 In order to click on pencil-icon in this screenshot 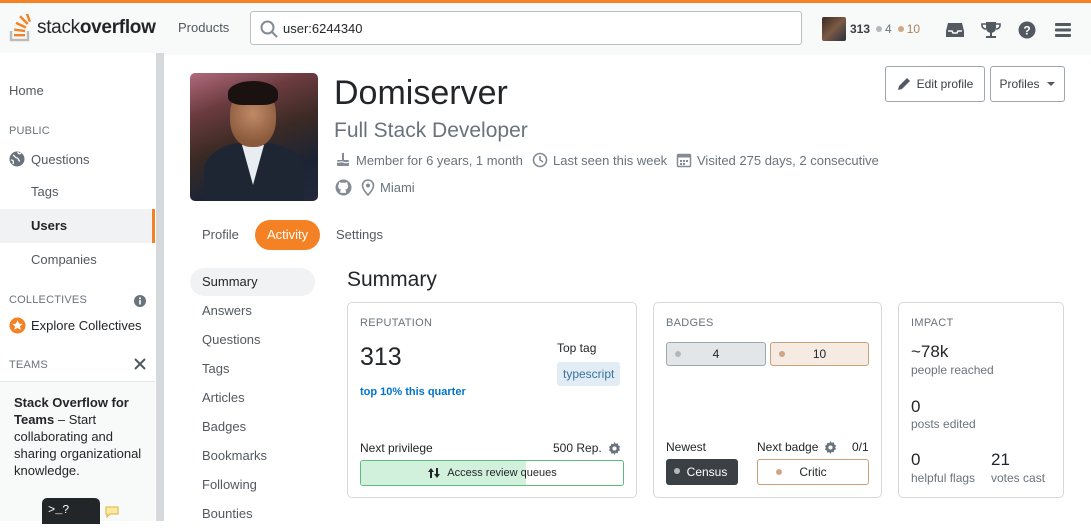, I will do `click(903, 84)`.